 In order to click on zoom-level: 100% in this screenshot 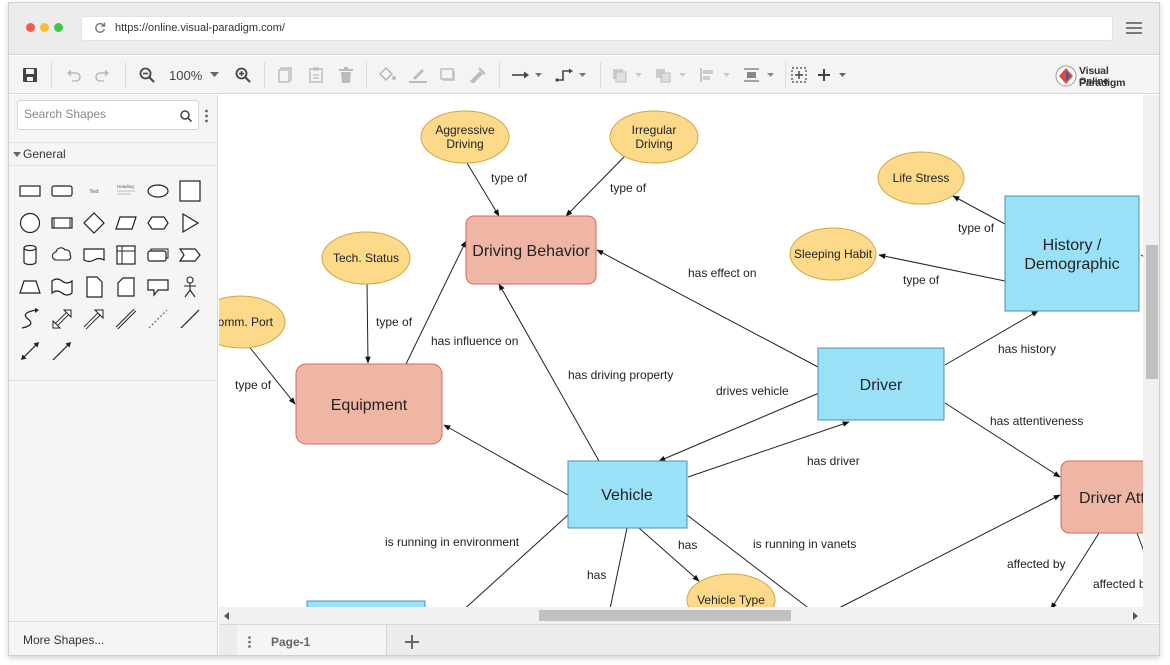, I will do `click(185, 75)`.